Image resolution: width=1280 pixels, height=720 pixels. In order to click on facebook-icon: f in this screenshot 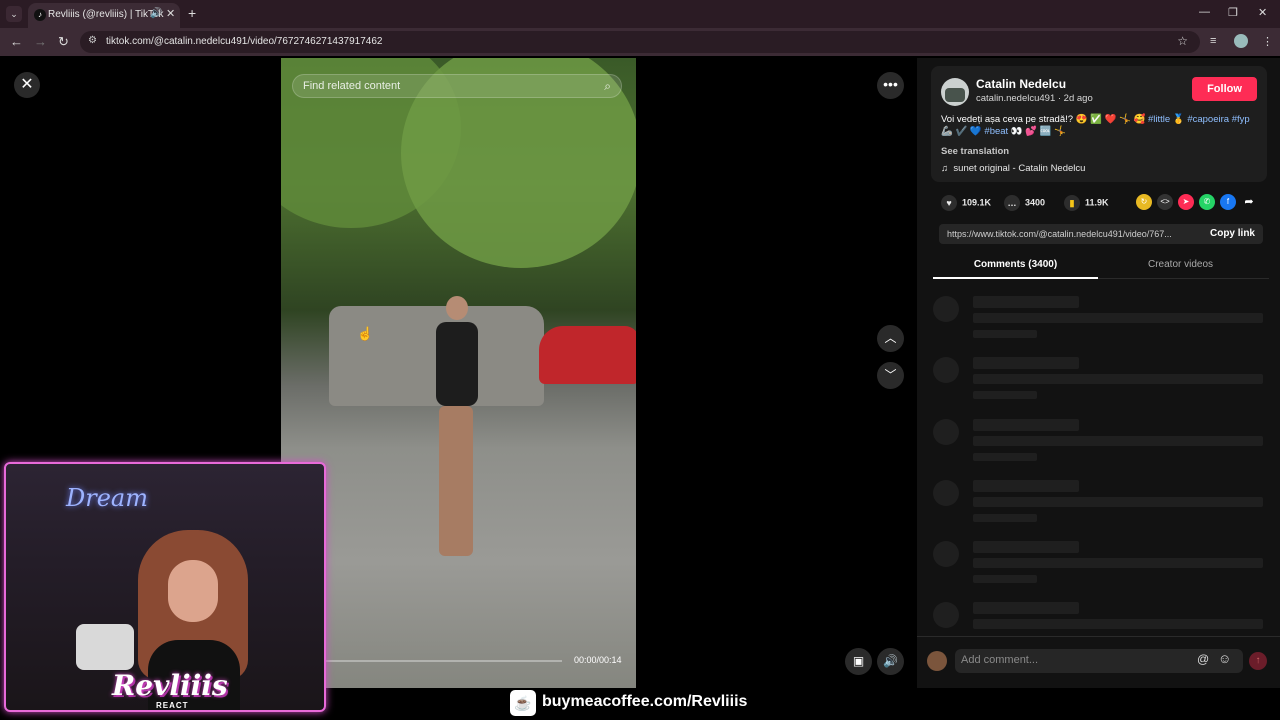, I will do `click(1228, 202)`.